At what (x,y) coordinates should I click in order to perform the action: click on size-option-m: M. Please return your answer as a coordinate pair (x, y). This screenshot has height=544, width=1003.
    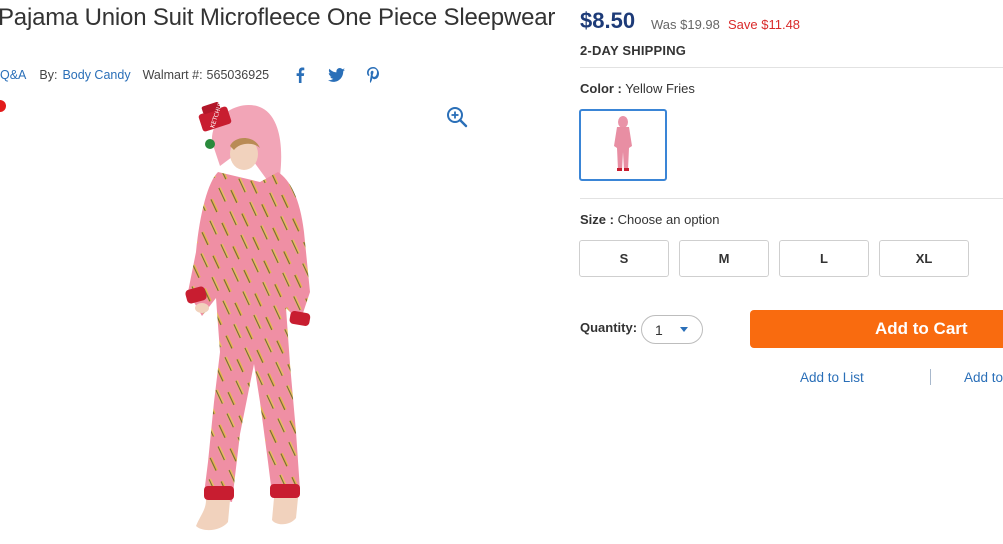
    Looking at the image, I should click on (724, 258).